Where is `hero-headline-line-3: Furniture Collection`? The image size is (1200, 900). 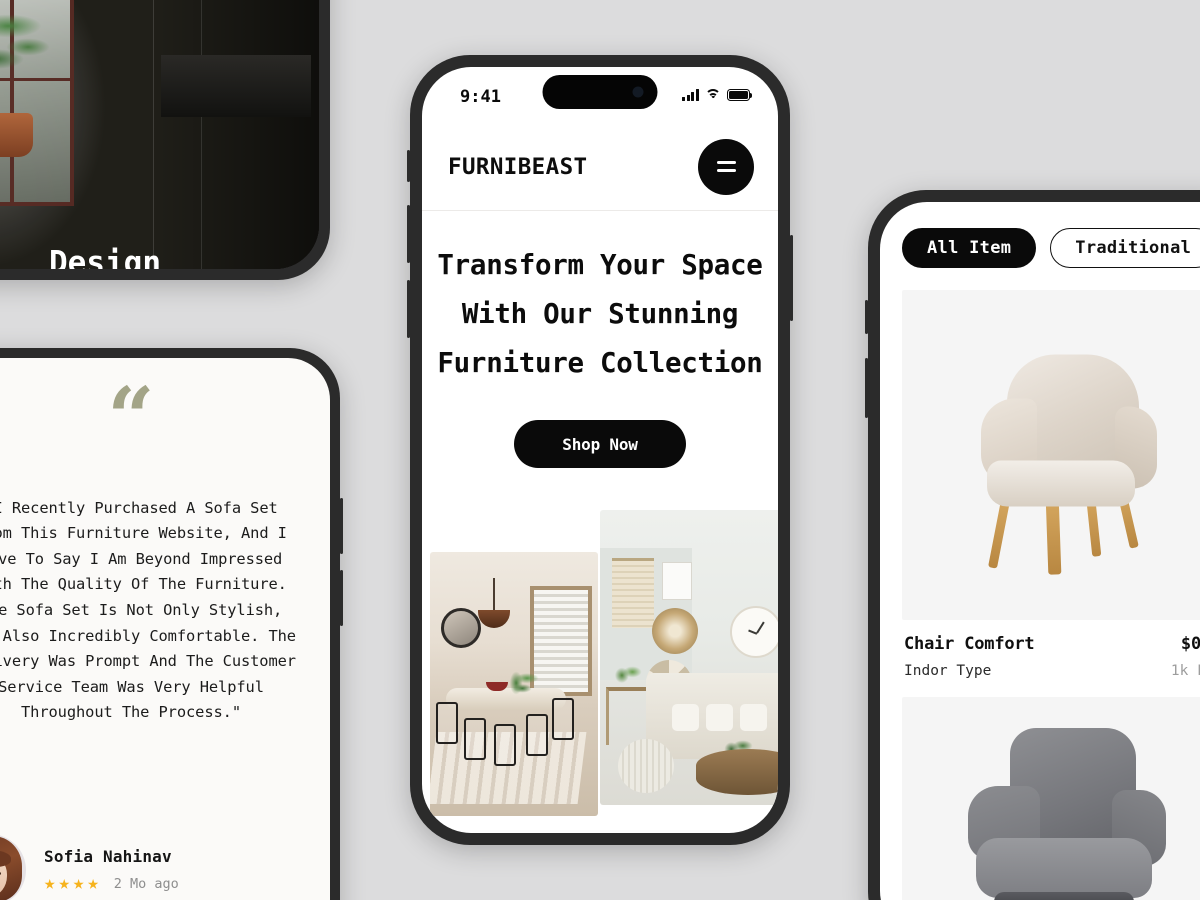 hero-headline-line-3: Furniture Collection is located at coordinates (600, 363).